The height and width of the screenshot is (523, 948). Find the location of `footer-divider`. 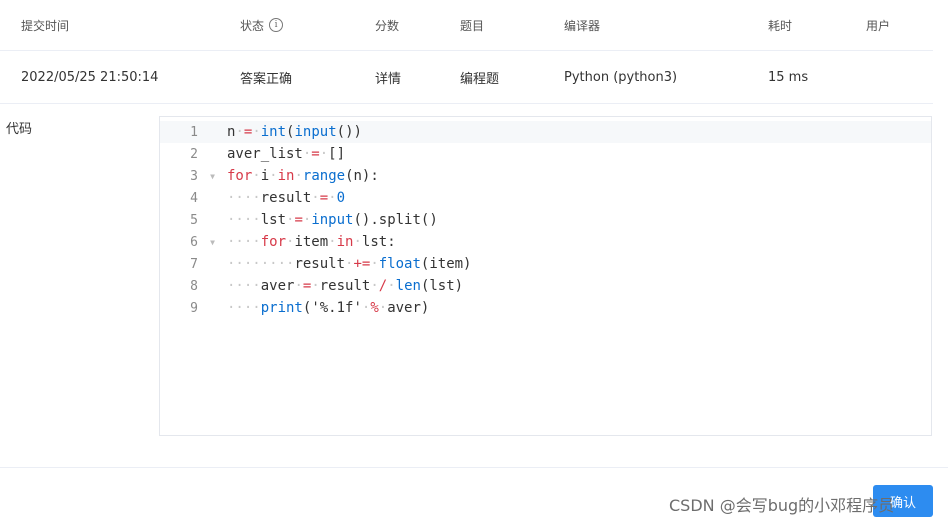

footer-divider is located at coordinates (474, 467).